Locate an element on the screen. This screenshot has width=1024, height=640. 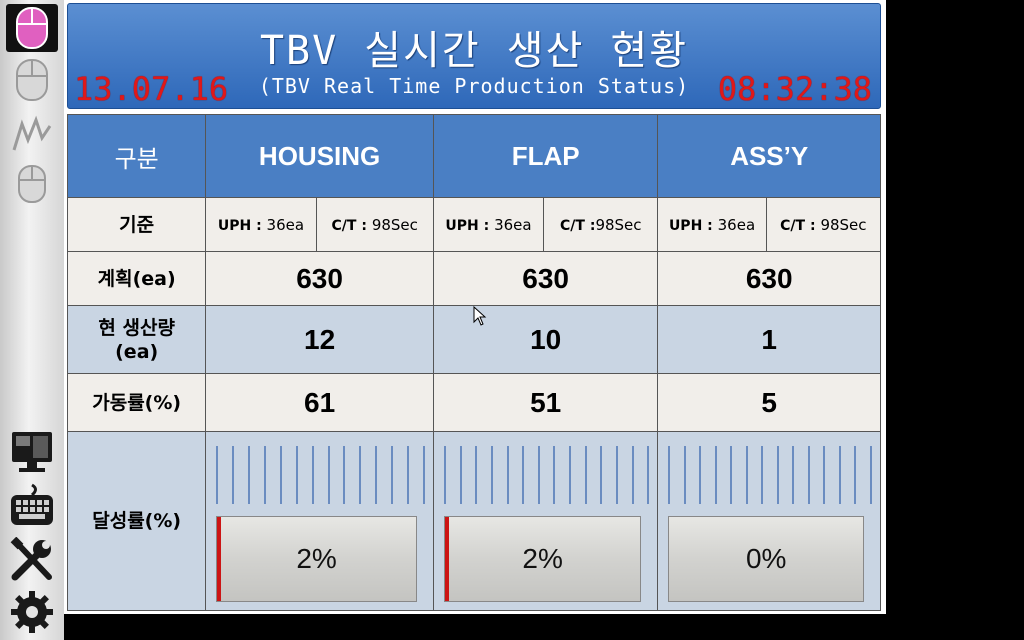
row-label-production-line2: (ea) is located at coordinates (137, 351).